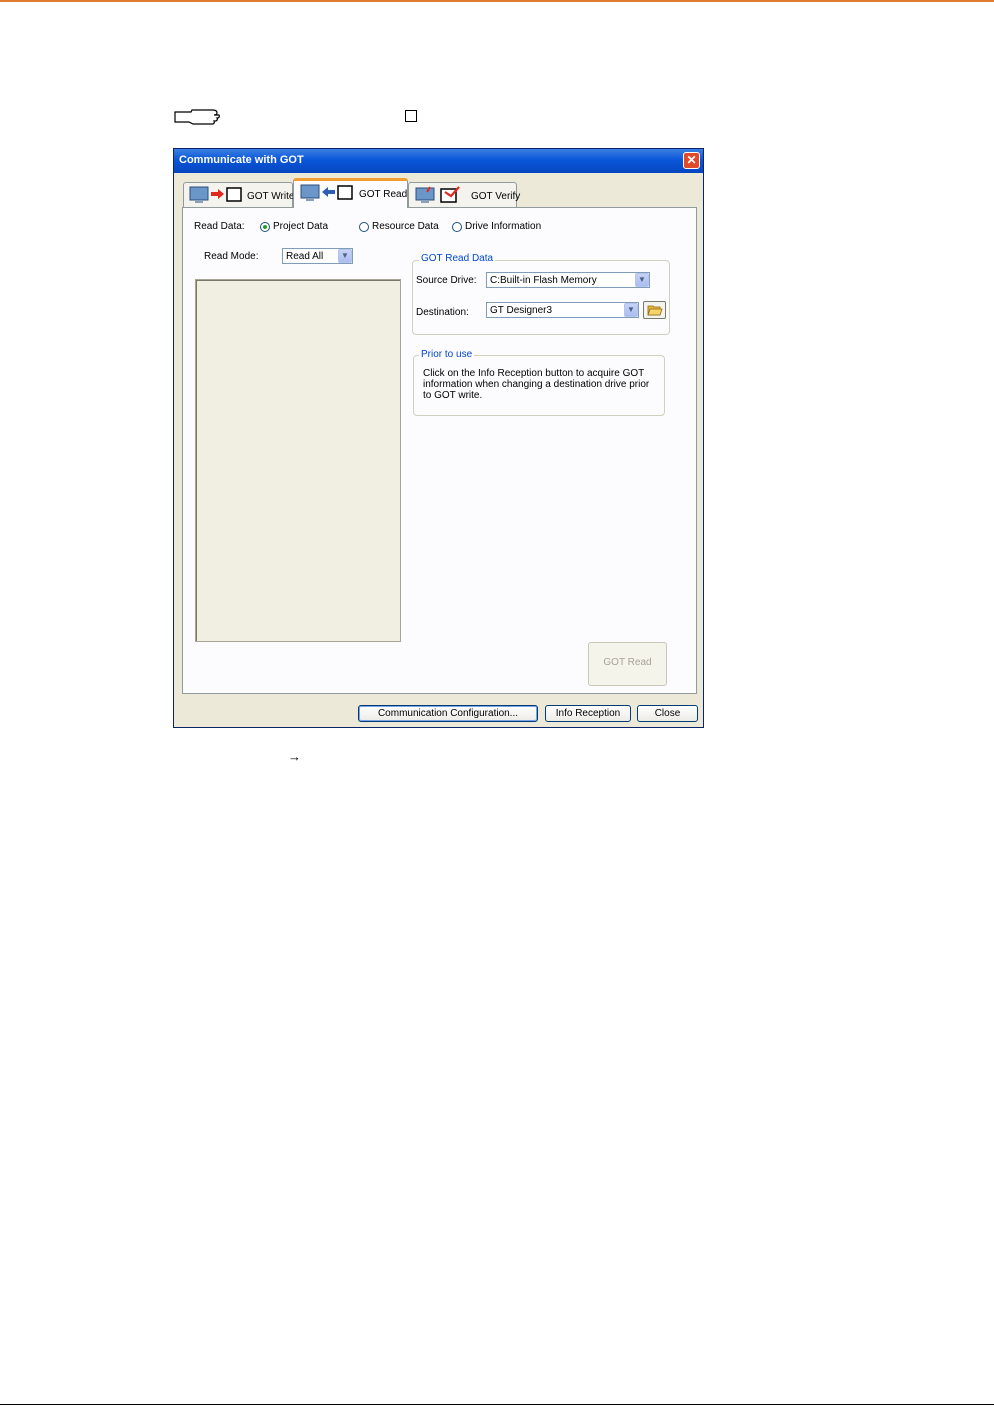 Image resolution: width=994 pixels, height=1408 pixels. What do you see at coordinates (298, 460) in the screenshot?
I see `read-data-listbox` at bounding box center [298, 460].